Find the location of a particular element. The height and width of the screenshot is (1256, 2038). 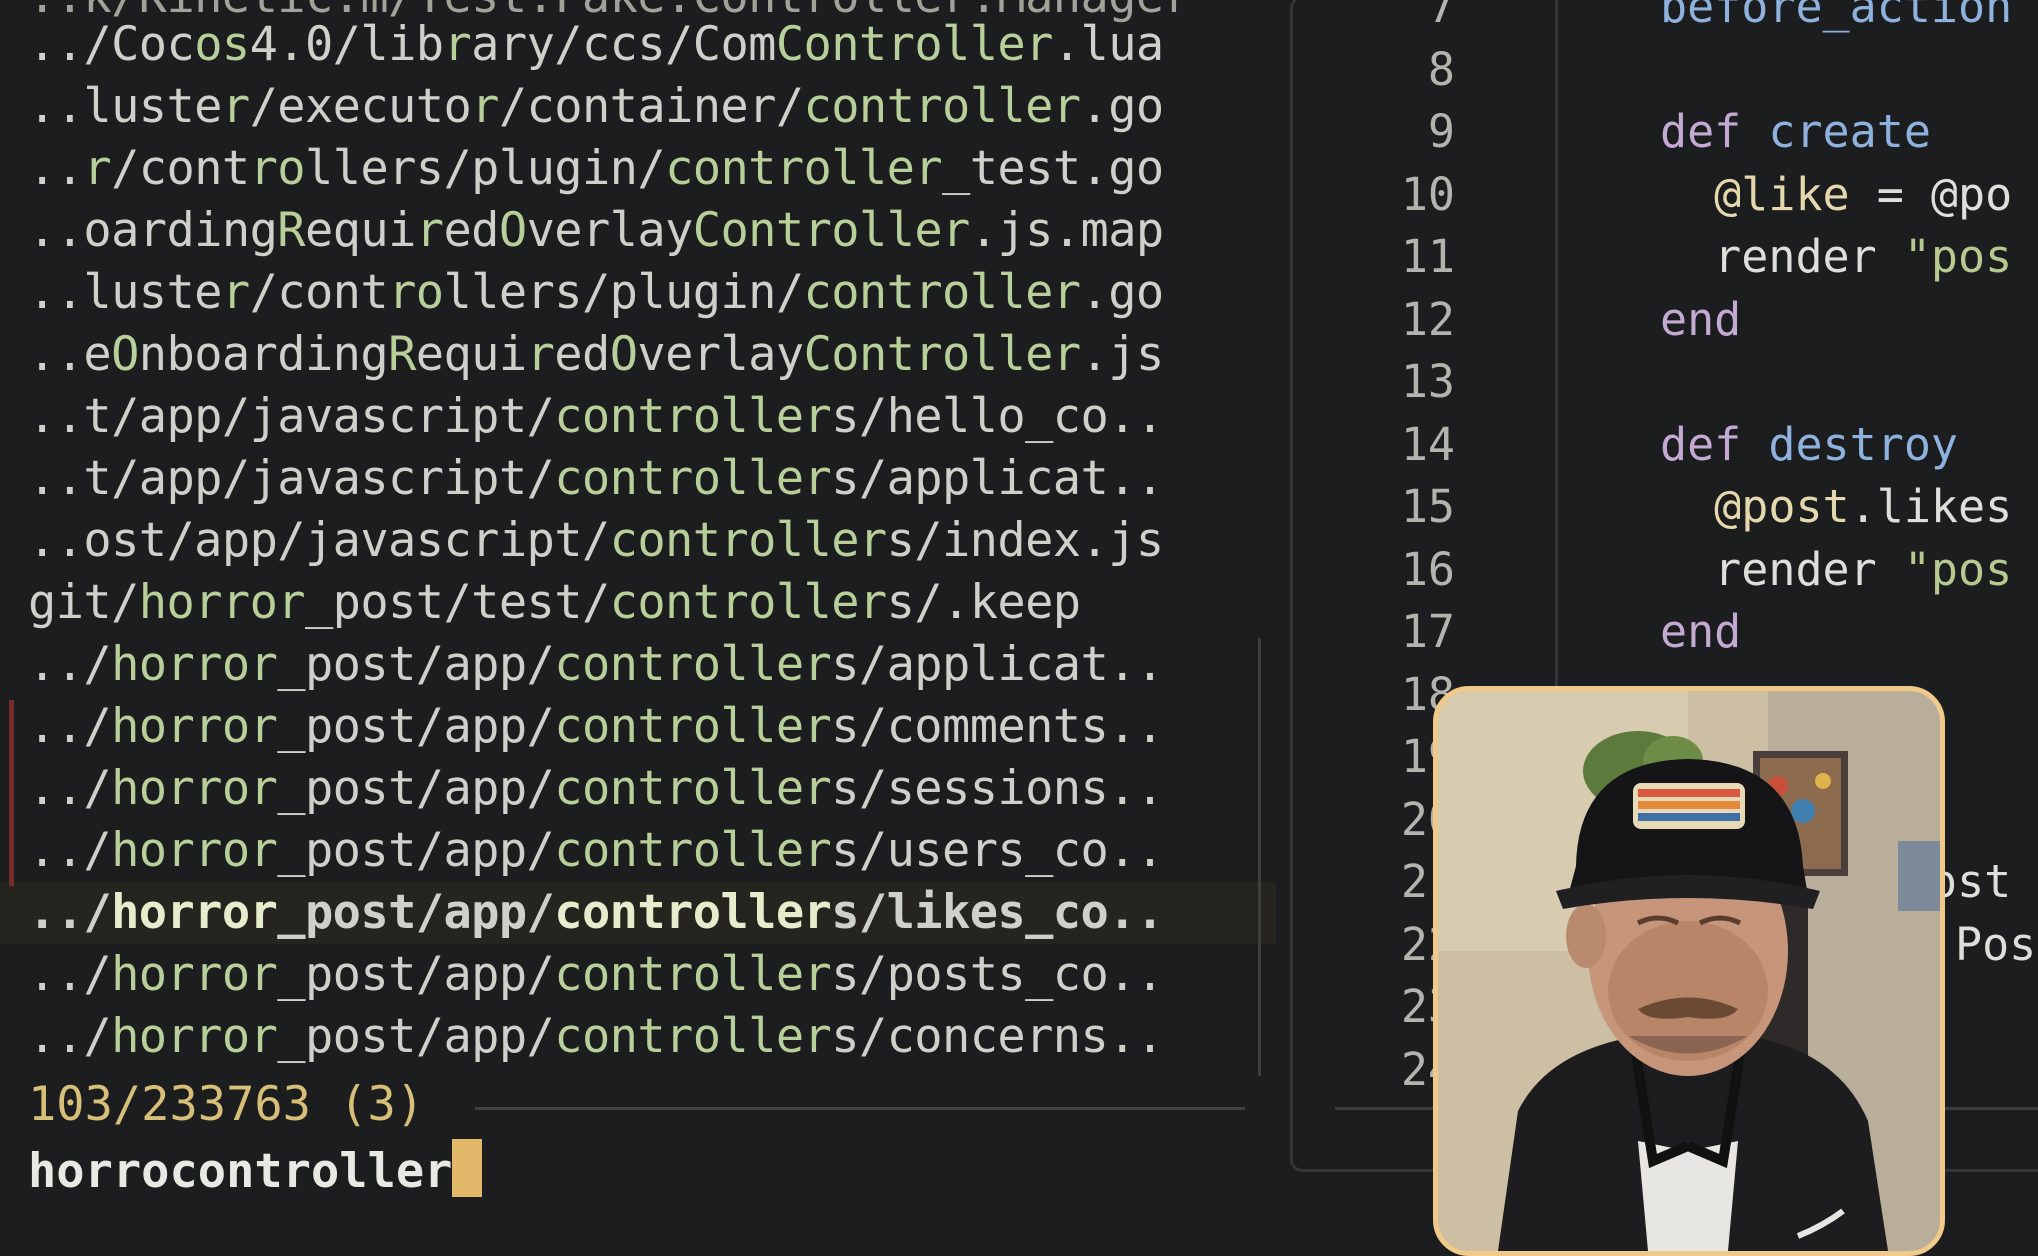

code-line: @like = @po is located at coordinates (1836, 194).